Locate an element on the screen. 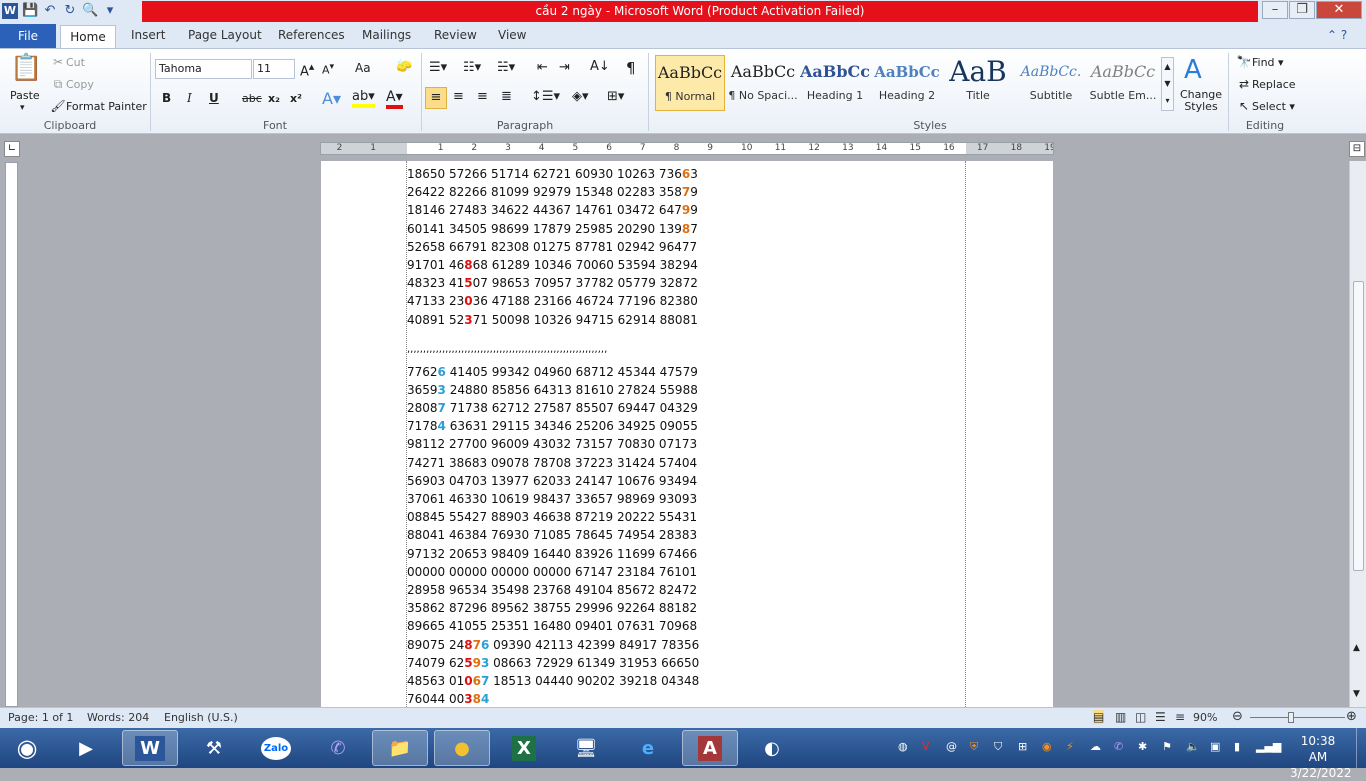  zoom-out-icon: ⊖ is located at coordinates (1237, 716).